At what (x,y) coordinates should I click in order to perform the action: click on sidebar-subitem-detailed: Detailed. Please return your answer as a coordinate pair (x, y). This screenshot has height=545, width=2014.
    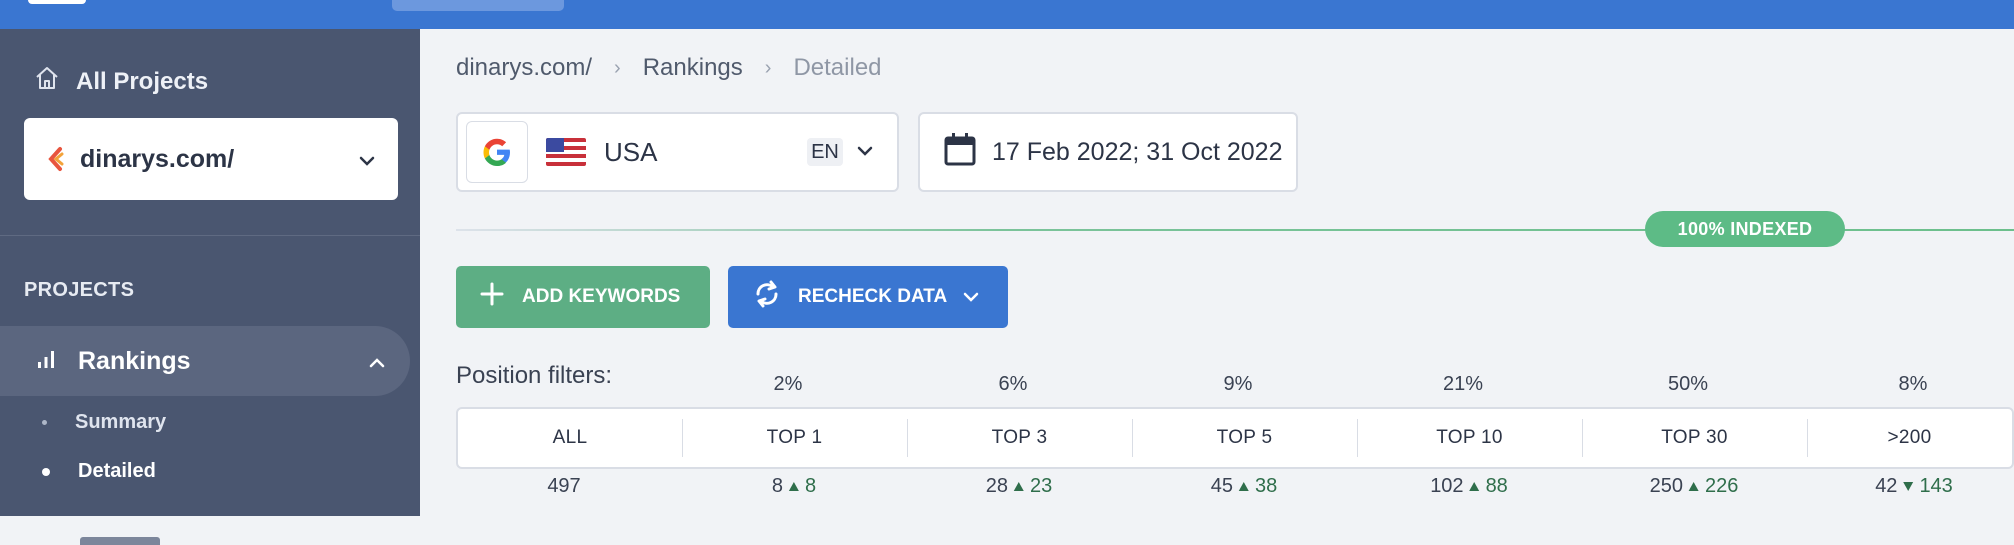
    Looking at the image, I should click on (99, 471).